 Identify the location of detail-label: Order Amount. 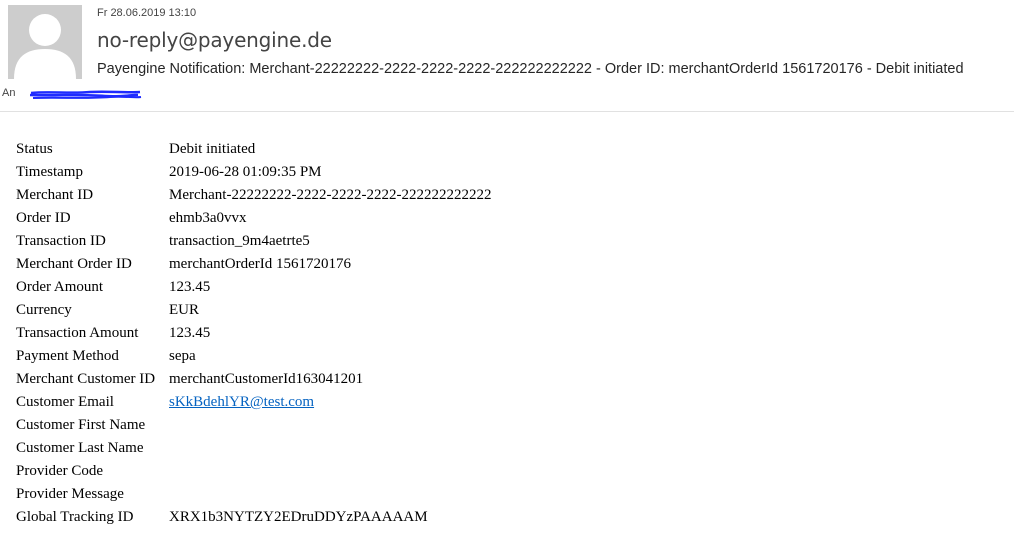
(60, 287).